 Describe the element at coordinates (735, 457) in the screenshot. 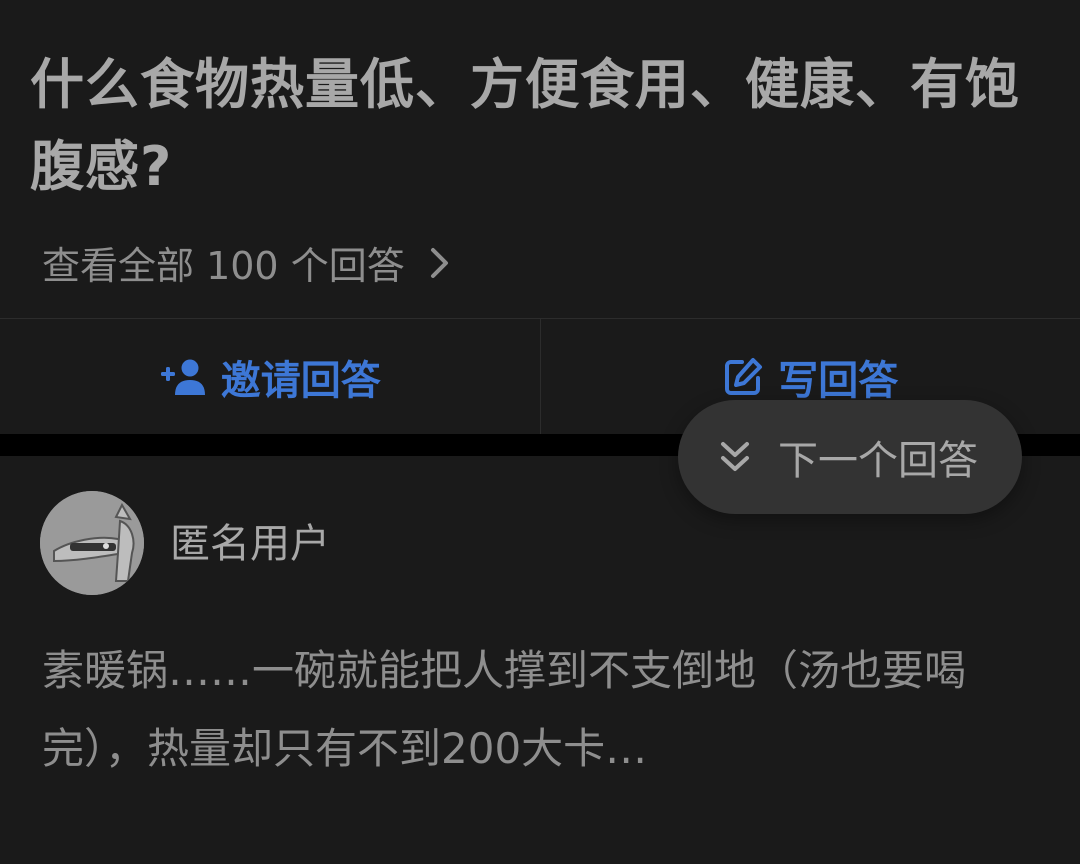

I see `double-chevron-down-icon` at that location.